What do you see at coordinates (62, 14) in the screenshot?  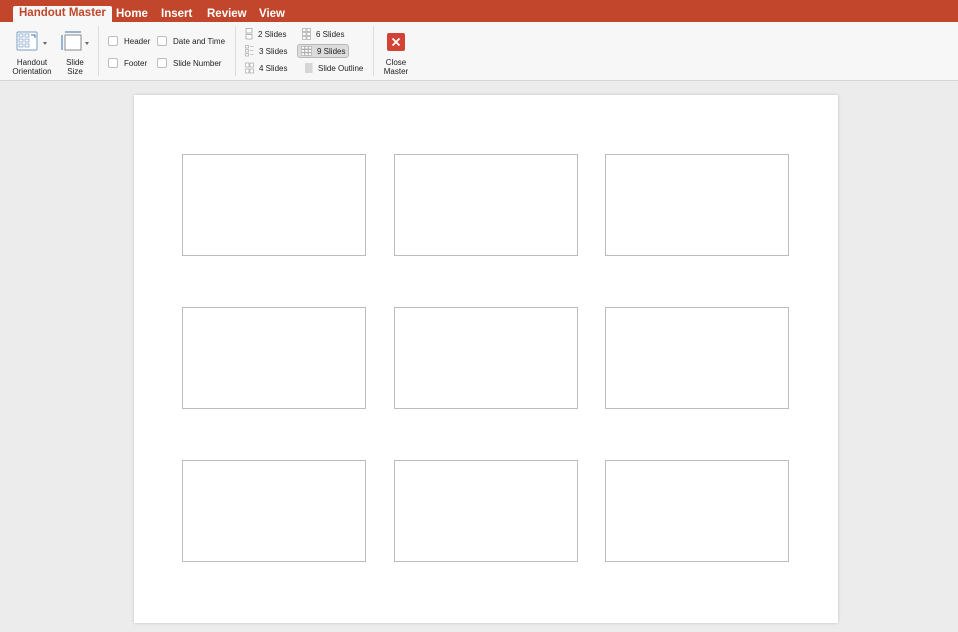 I see `tab-handout-master: Handout Master` at bounding box center [62, 14].